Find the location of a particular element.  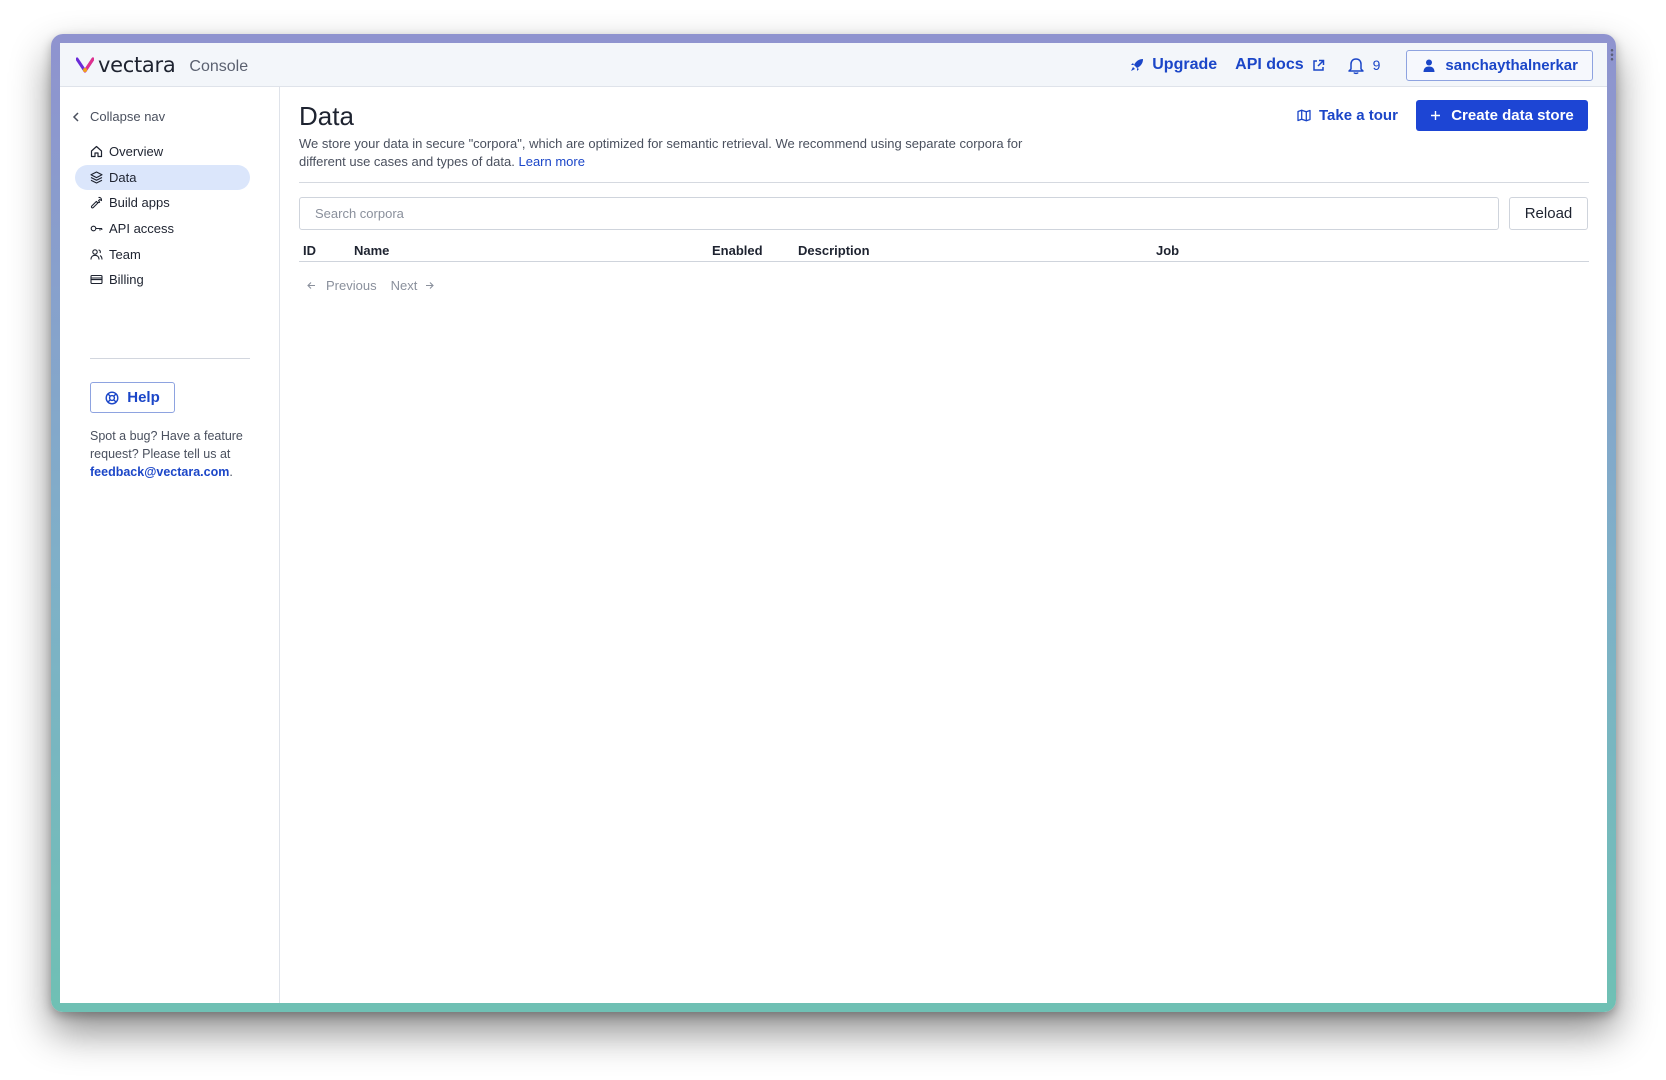

wrench-icon is located at coordinates (96, 203).